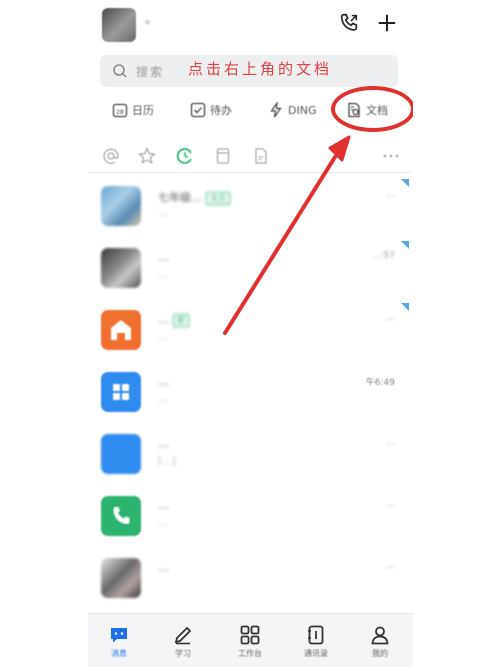  Describe the element at coordinates (316, 635) in the screenshot. I see `contacts-icon` at that location.